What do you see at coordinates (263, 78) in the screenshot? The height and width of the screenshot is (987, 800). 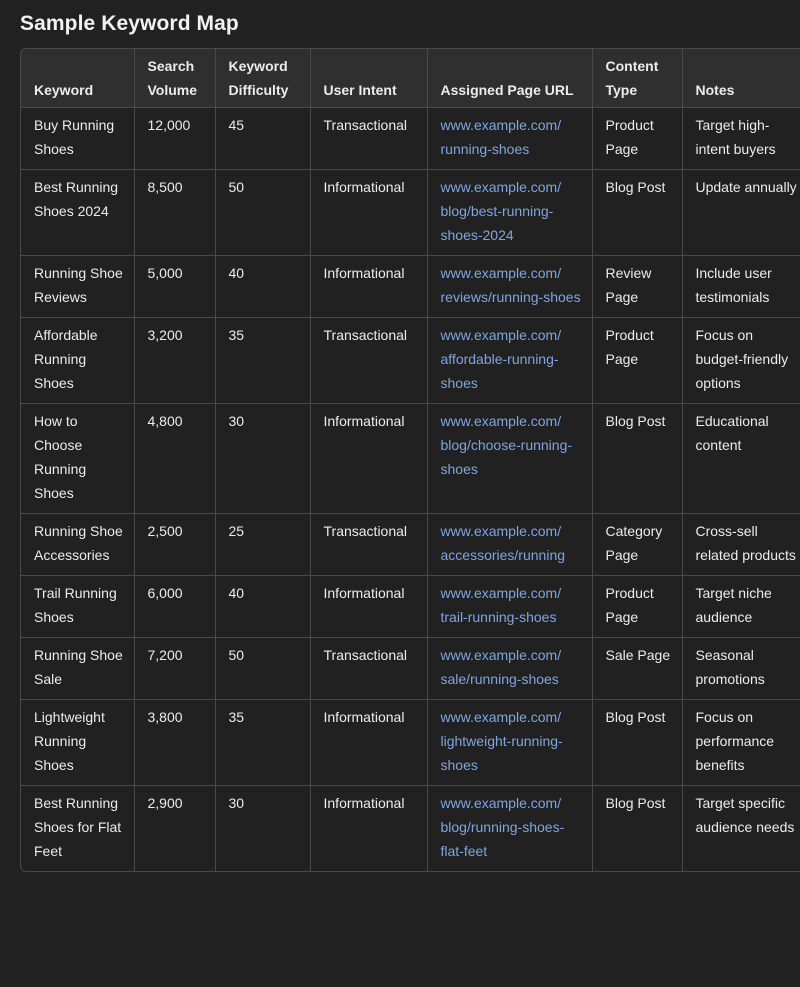 I see `header-keyword-difficulty: Keyword Difficulty` at bounding box center [263, 78].